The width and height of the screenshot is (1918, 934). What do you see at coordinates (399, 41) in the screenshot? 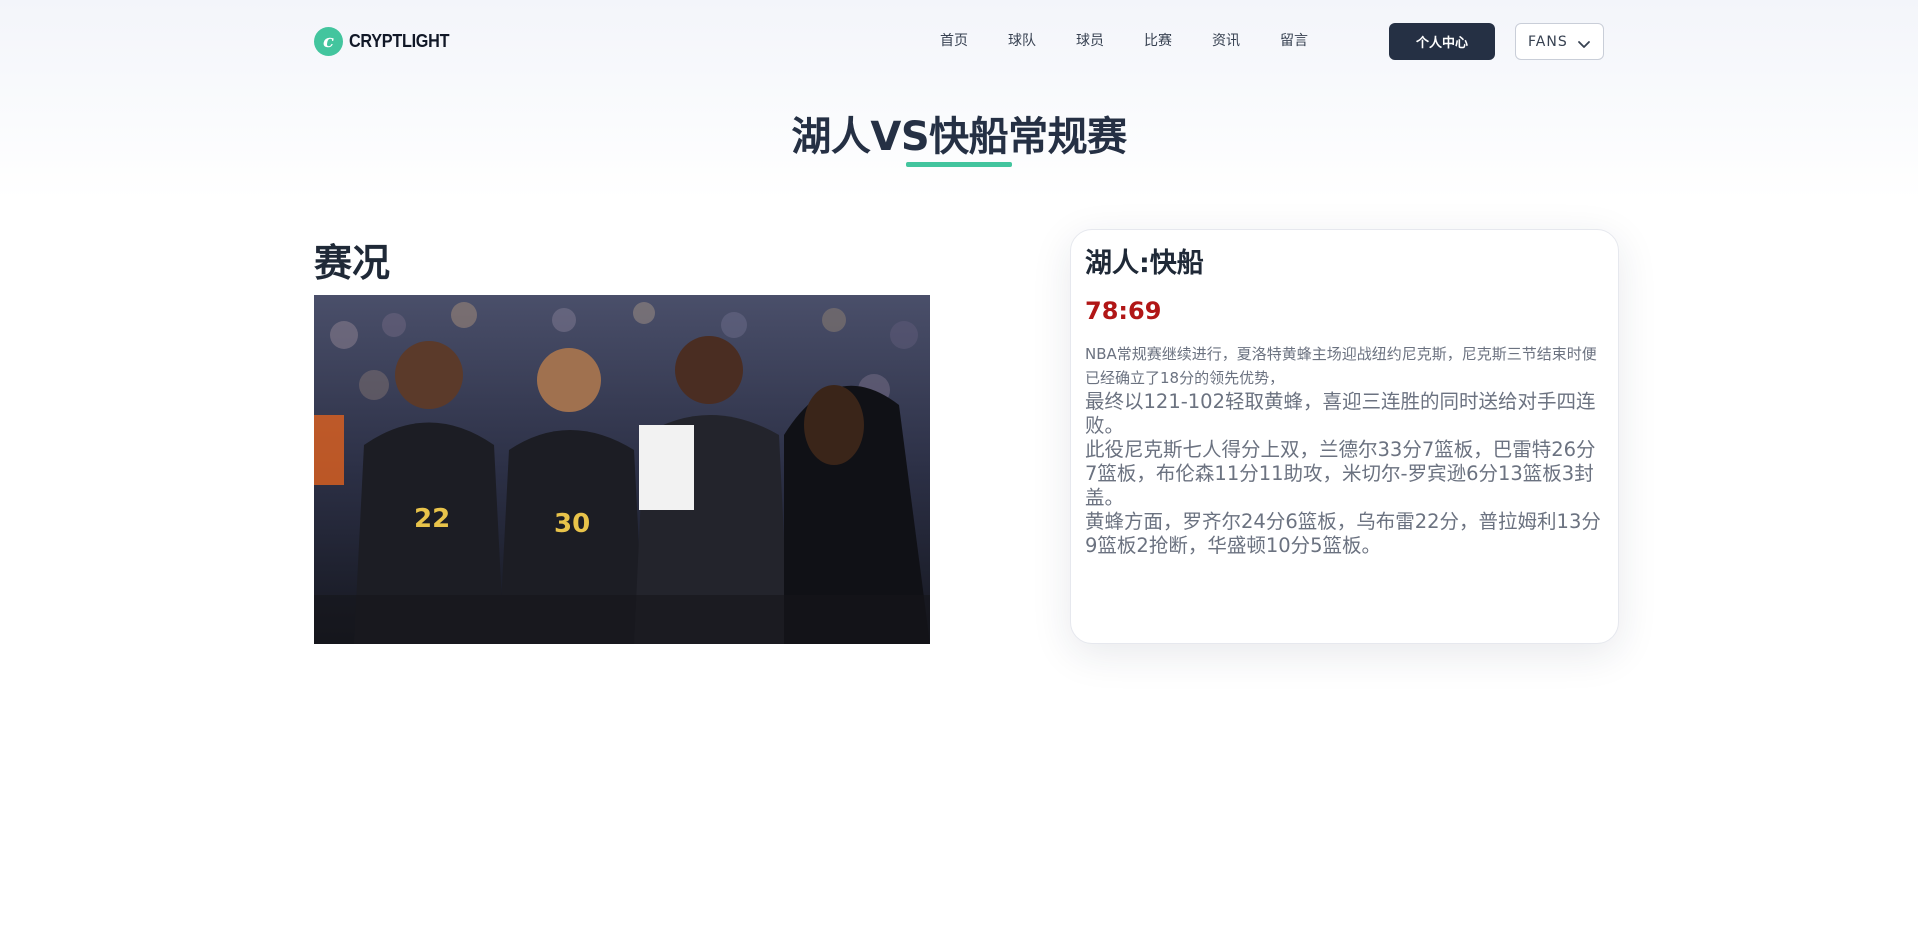
I see `brand-name: CRYPTLIGHT` at bounding box center [399, 41].